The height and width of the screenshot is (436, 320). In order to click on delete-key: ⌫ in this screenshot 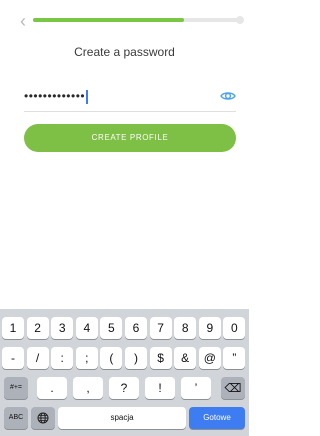, I will do `click(233, 388)`.